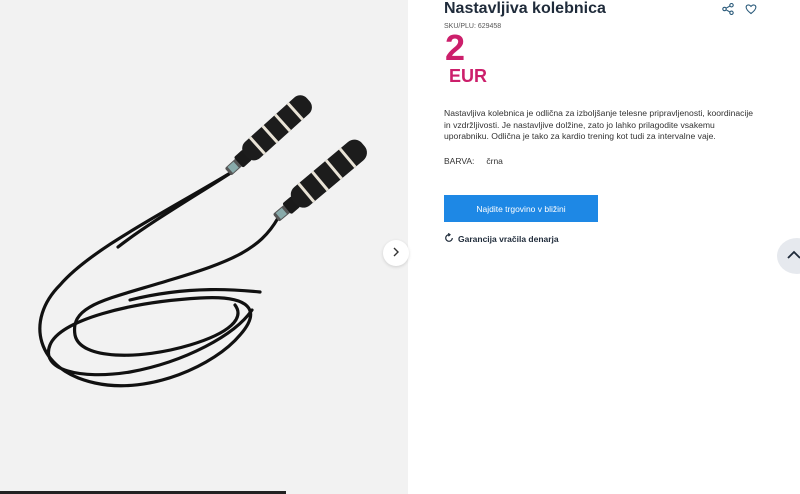 This screenshot has width=800, height=494. What do you see at coordinates (521, 208) in the screenshot?
I see `find-store-button: Najdite trgovino v bližini` at bounding box center [521, 208].